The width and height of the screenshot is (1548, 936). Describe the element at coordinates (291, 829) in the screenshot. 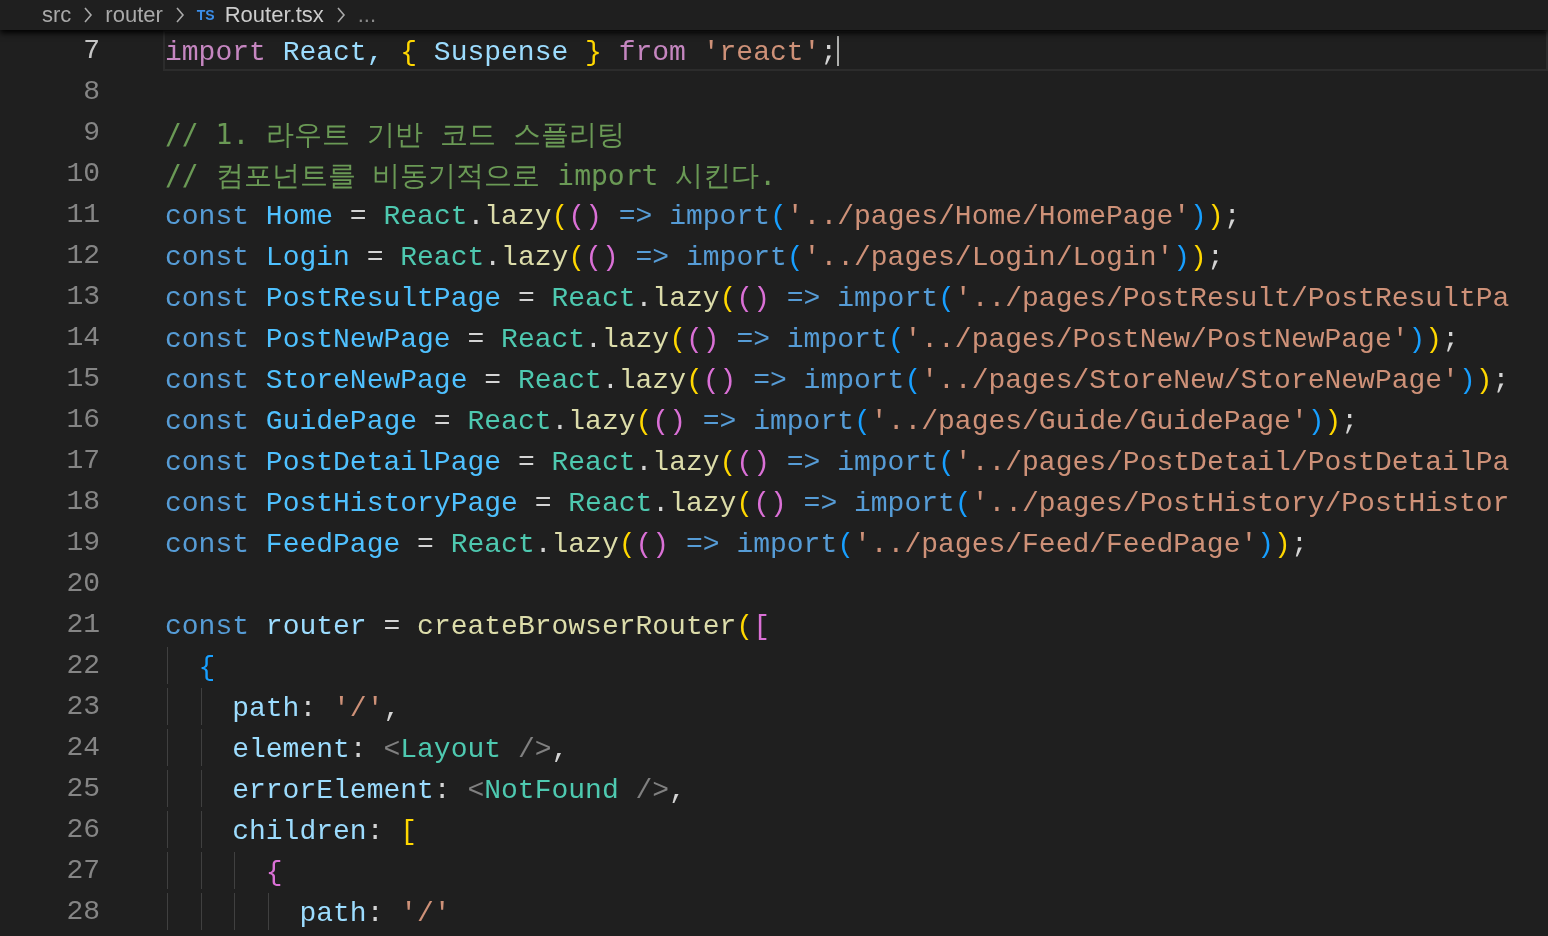

I see `code-line: children: [` at that location.